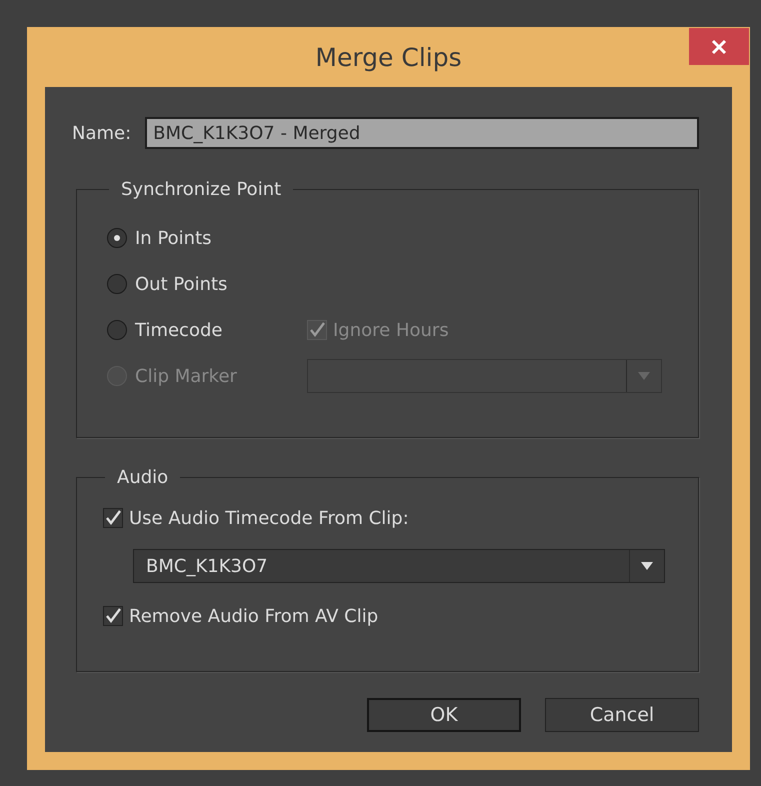 The height and width of the screenshot is (786, 761). What do you see at coordinates (102, 133) in the screenshot?
I see `name-label: Name:` at bounding box center [102, 133].